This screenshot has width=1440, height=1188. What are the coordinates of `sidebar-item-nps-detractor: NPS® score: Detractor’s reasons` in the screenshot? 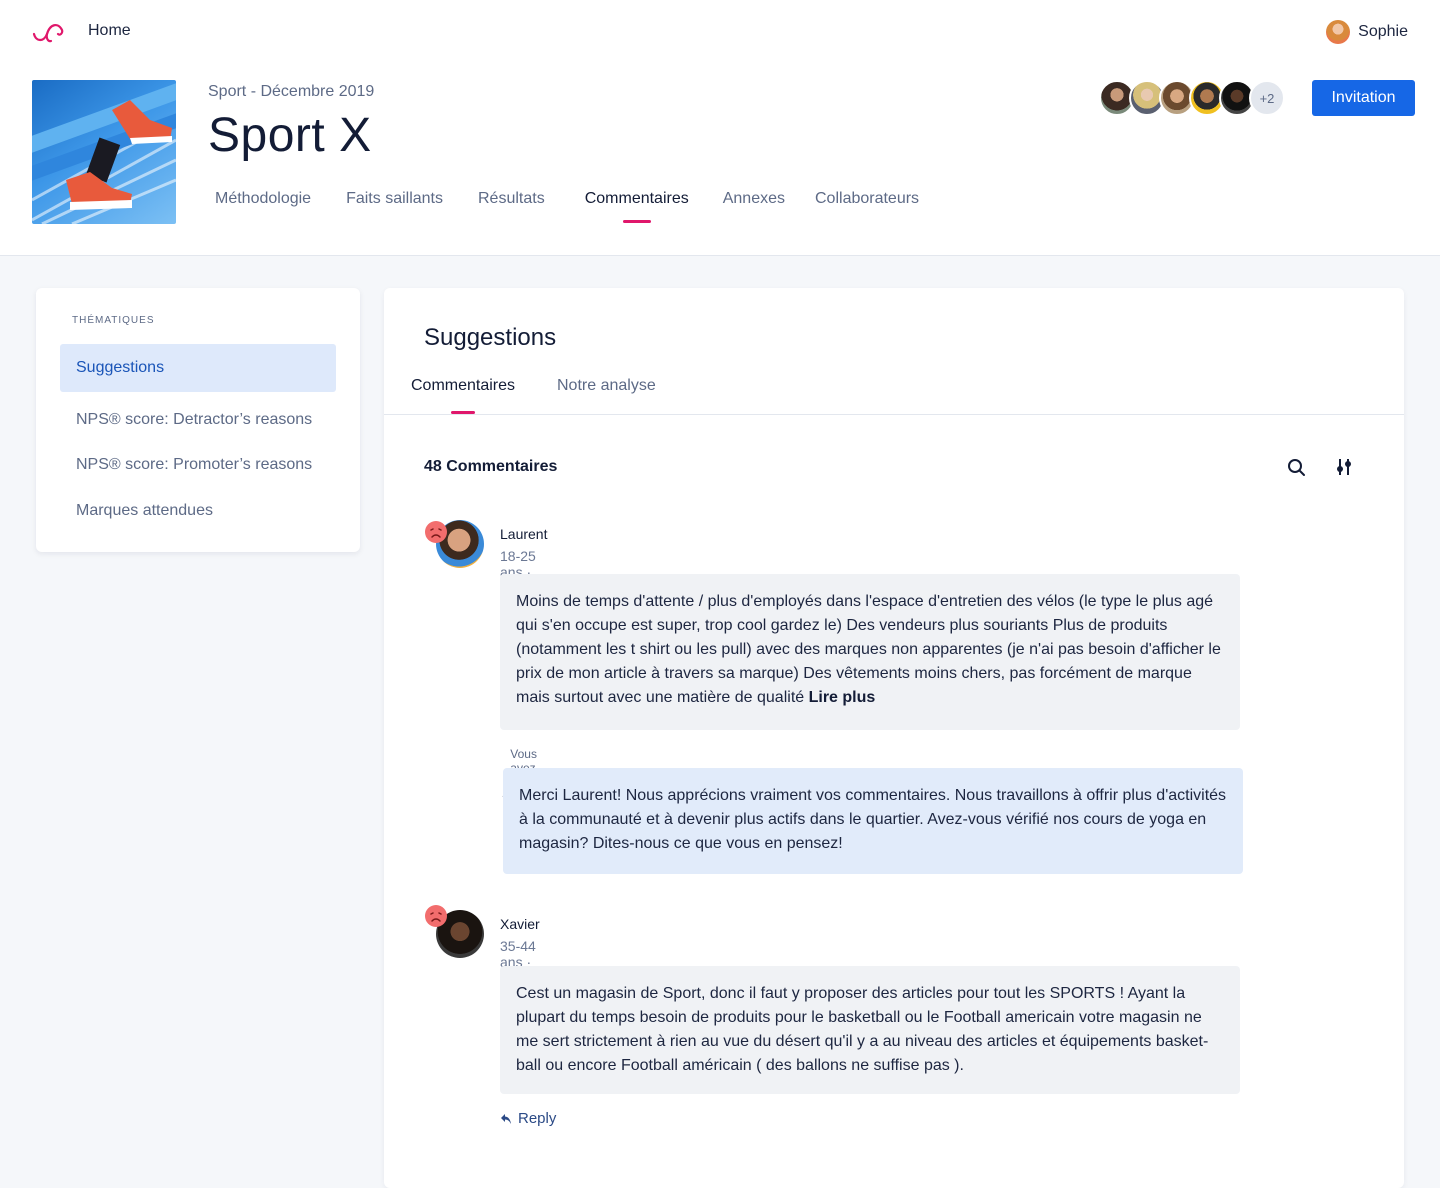 It's located at (198, 420).